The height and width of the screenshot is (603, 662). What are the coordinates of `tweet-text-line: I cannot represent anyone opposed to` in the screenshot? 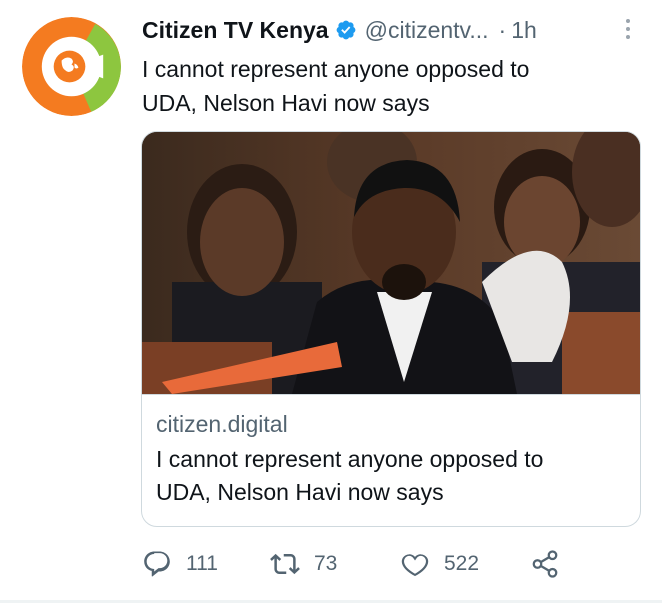 It's located at (336, 69).